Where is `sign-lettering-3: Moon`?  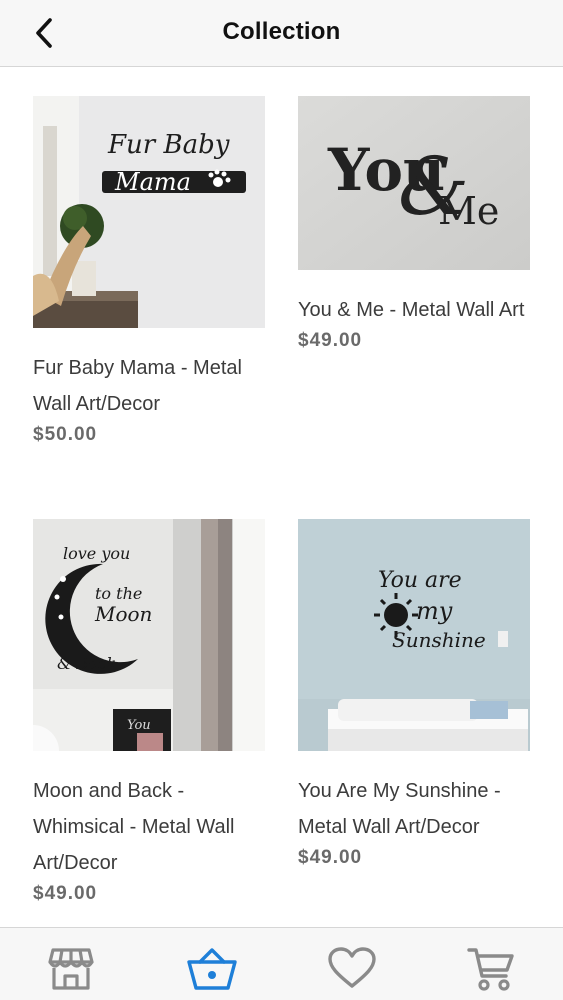
sign-lettering-3: Moon is located at coordinates (123, 614).